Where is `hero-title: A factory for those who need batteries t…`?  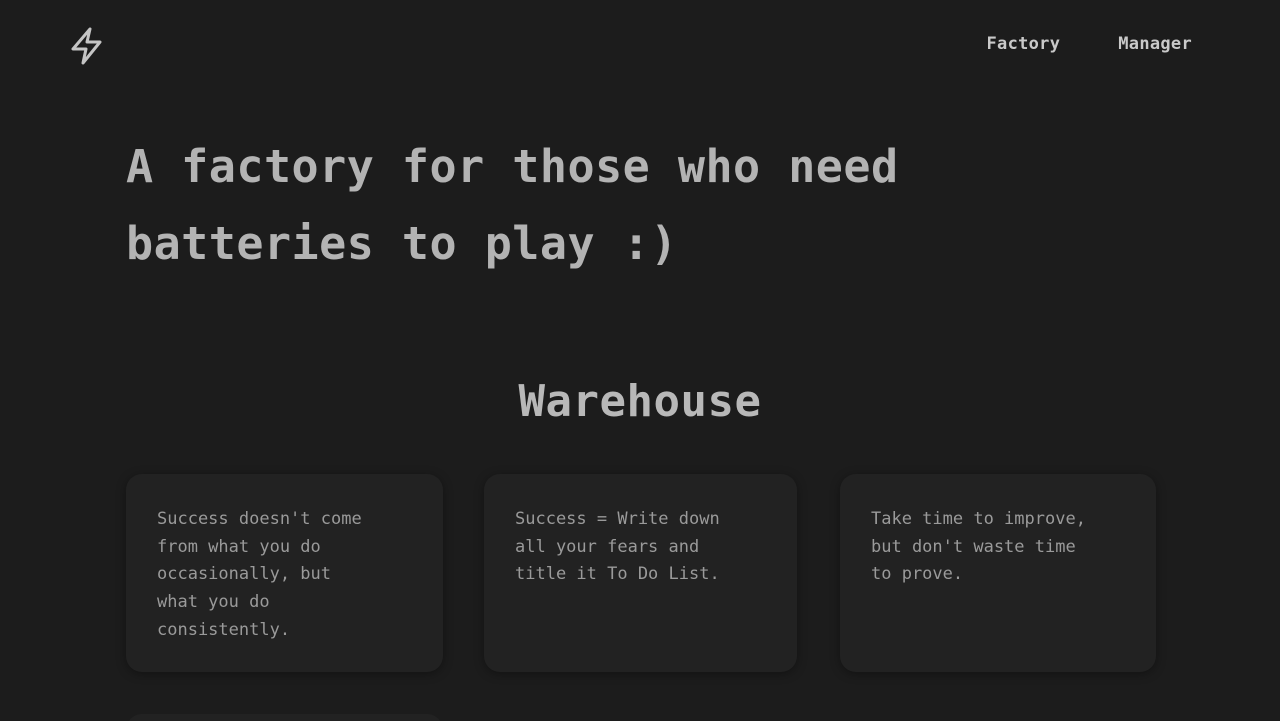
hero-title: A factory for those who need batteries t… is located at coordinates (512, 205).